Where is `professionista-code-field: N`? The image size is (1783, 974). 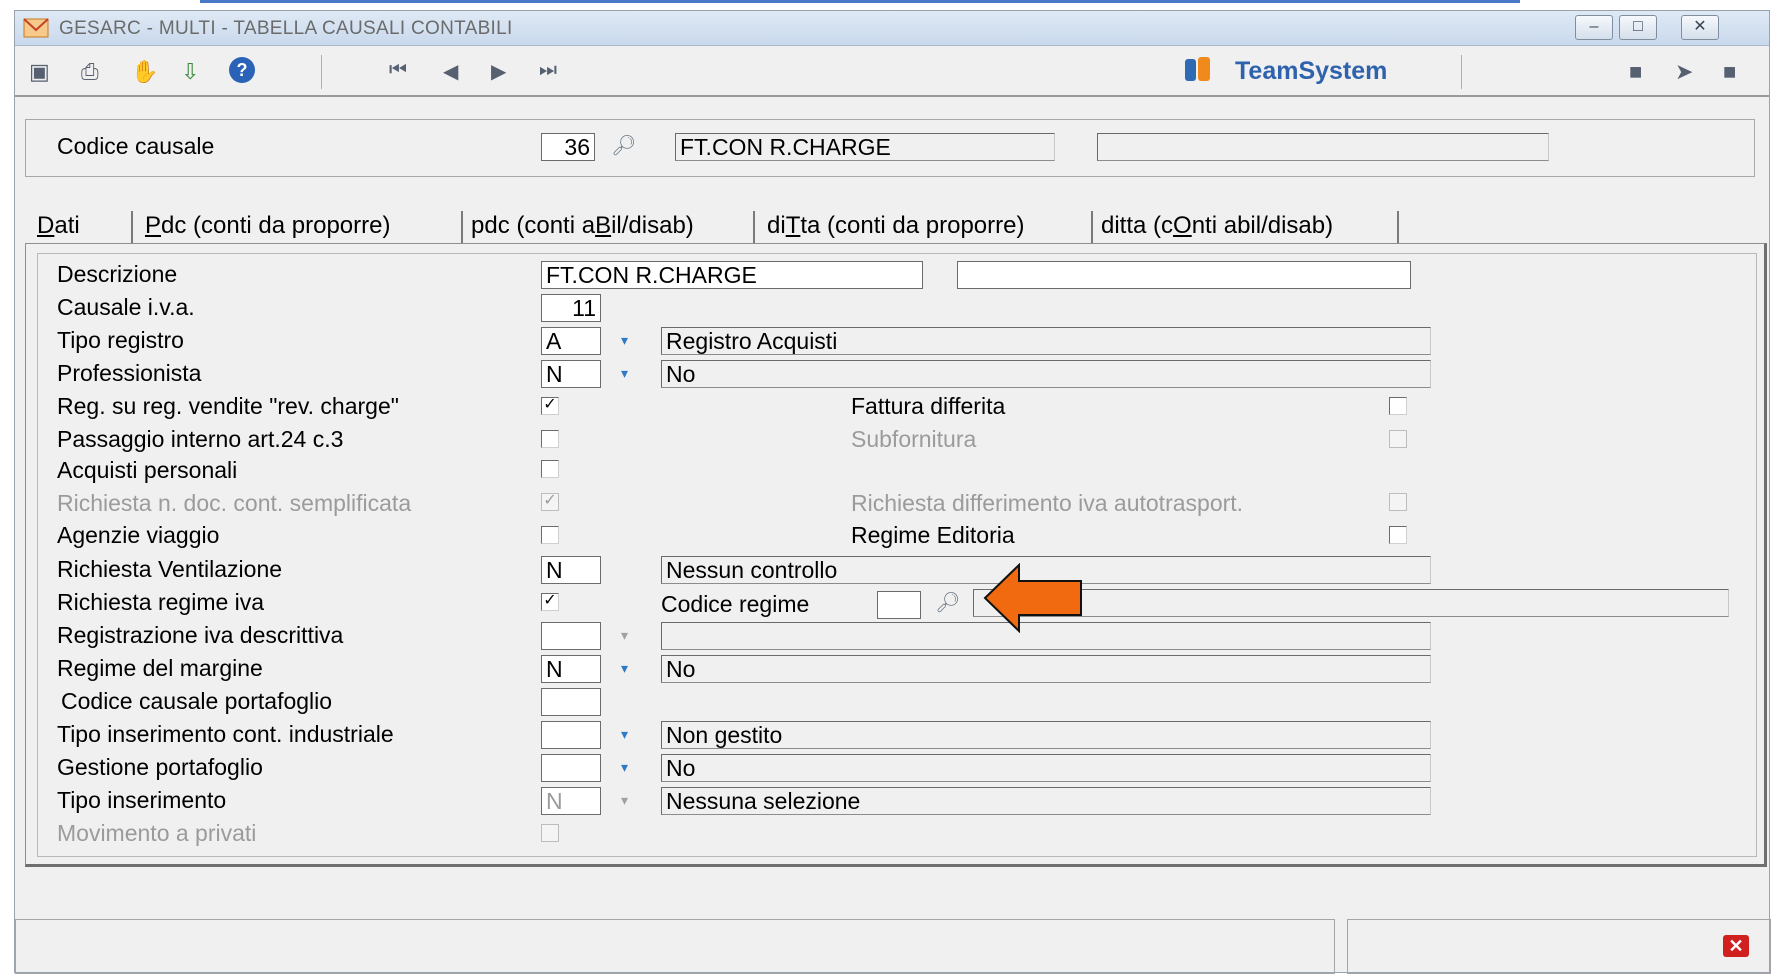 professionista-code-field: N is located at coordinates (571, 374).